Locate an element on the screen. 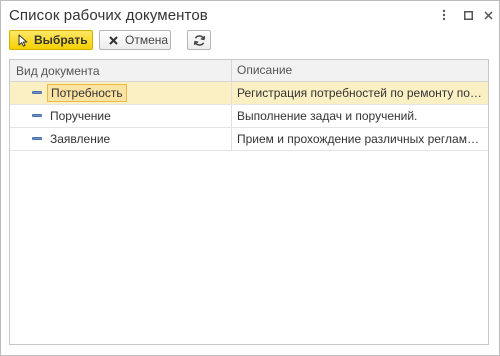 Image resolution: width=500 pixels, height=356 pixels. toolbar: Выбрать Отмена is located at coordinates (249, 41).